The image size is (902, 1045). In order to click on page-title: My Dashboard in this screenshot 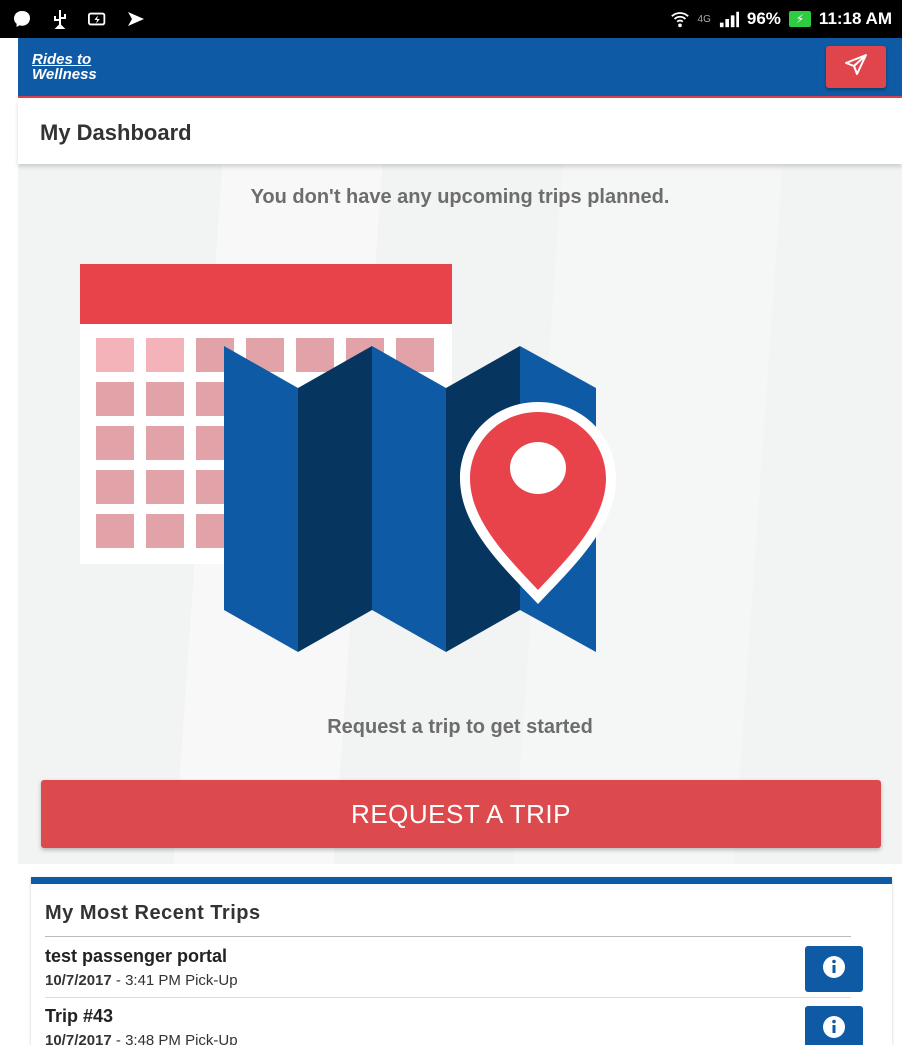, I will do `click(116, 132)`.